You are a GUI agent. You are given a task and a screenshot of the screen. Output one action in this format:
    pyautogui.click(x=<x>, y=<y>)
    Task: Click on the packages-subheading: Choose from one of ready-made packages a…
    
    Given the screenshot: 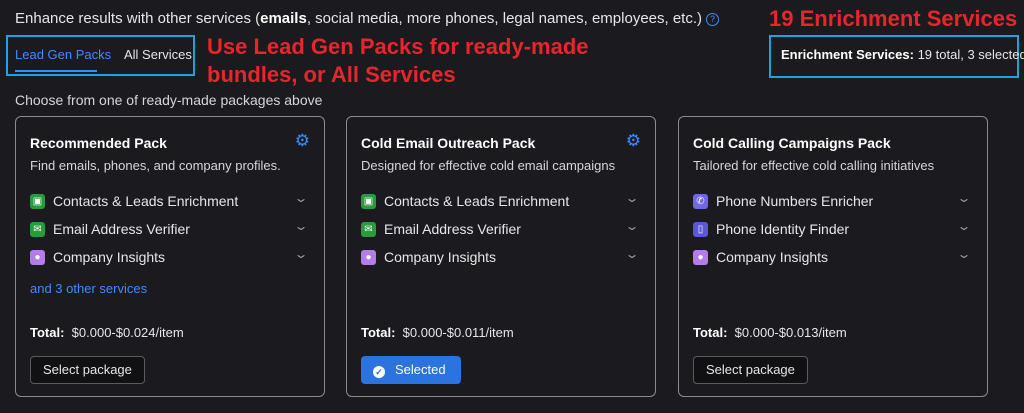 What is the action you would take?
    pyautogui.click(x=169, y=100)
    